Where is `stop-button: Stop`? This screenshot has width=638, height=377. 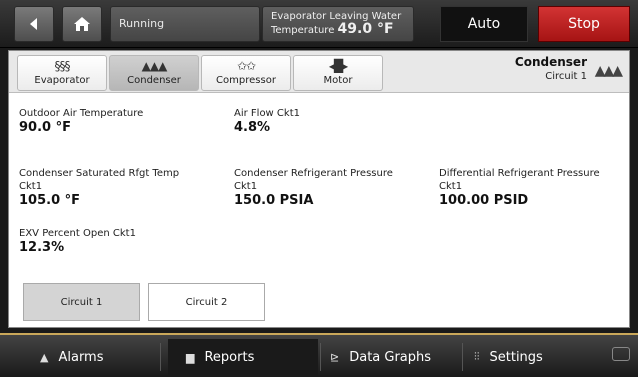
stop-button: Stop is located at coordinates (584, 24).